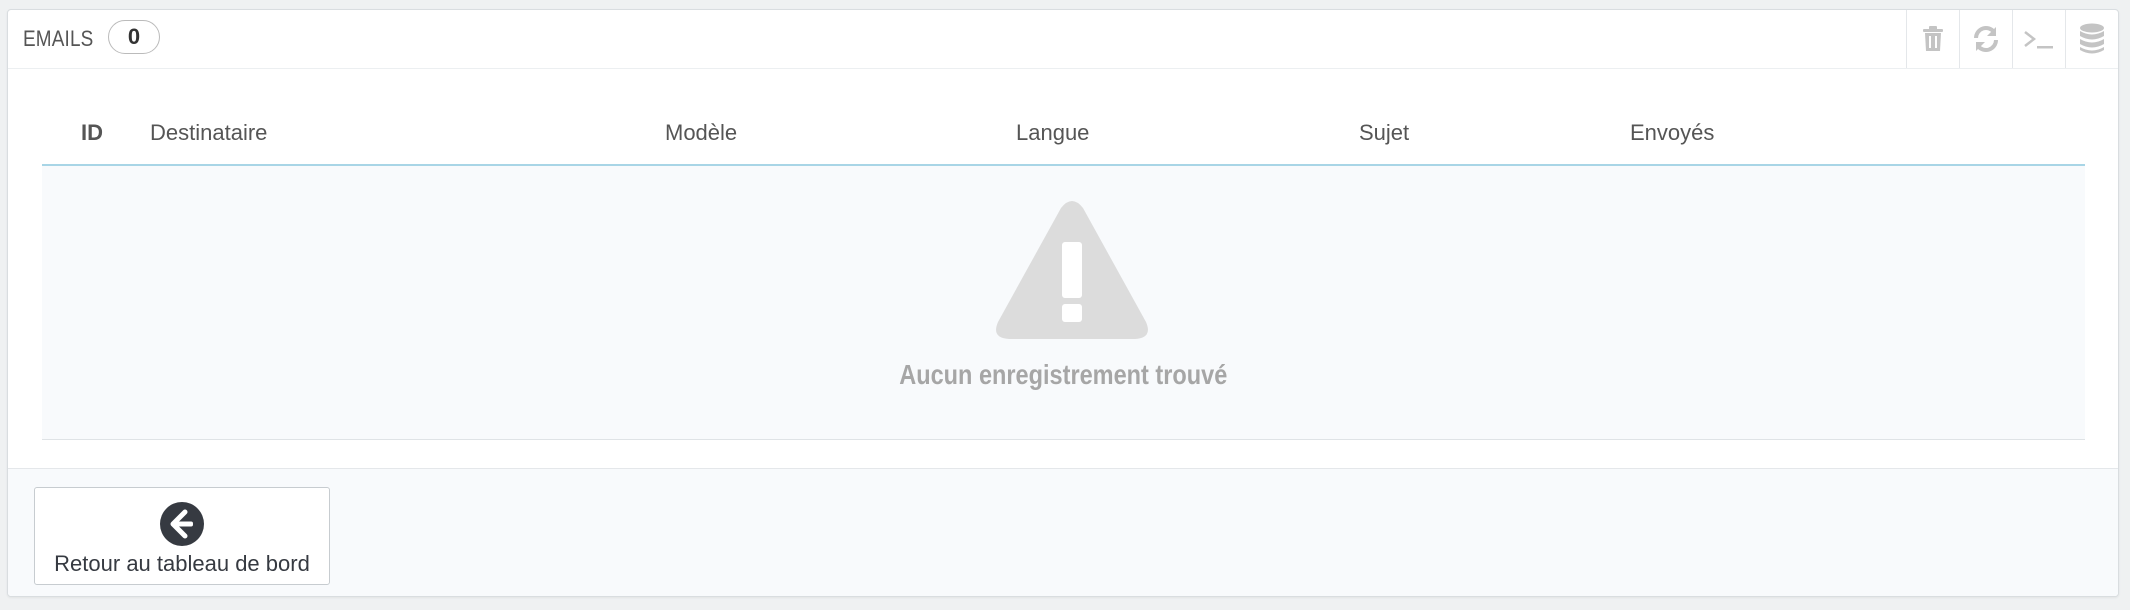  I want to click on empty-message: Aucun enregistrement trouvé, so click(1063, 374).